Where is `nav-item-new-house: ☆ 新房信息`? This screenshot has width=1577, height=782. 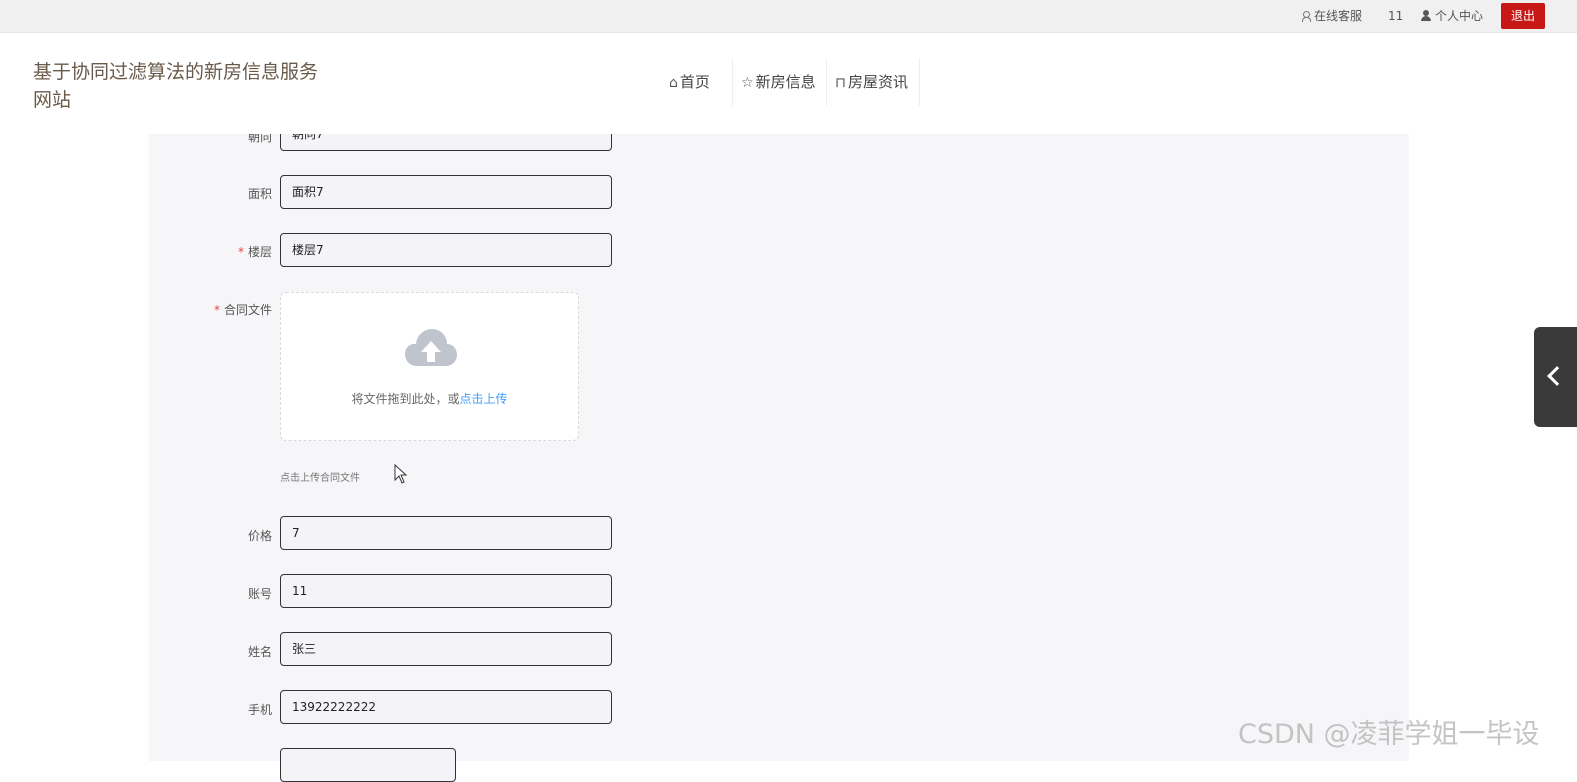 nav-item-new-house: ☆ 新房信息 is located at coordinates (780, 82).